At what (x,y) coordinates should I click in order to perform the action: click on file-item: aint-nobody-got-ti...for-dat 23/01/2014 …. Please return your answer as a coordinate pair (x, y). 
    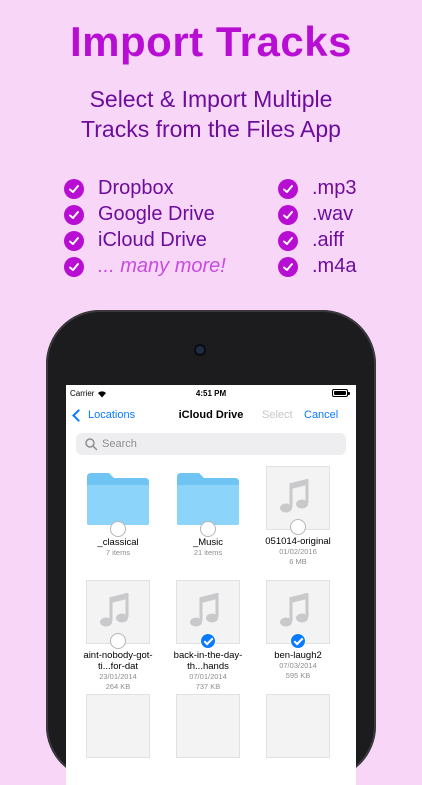
    Looking at the image, I should click on (118, 635).